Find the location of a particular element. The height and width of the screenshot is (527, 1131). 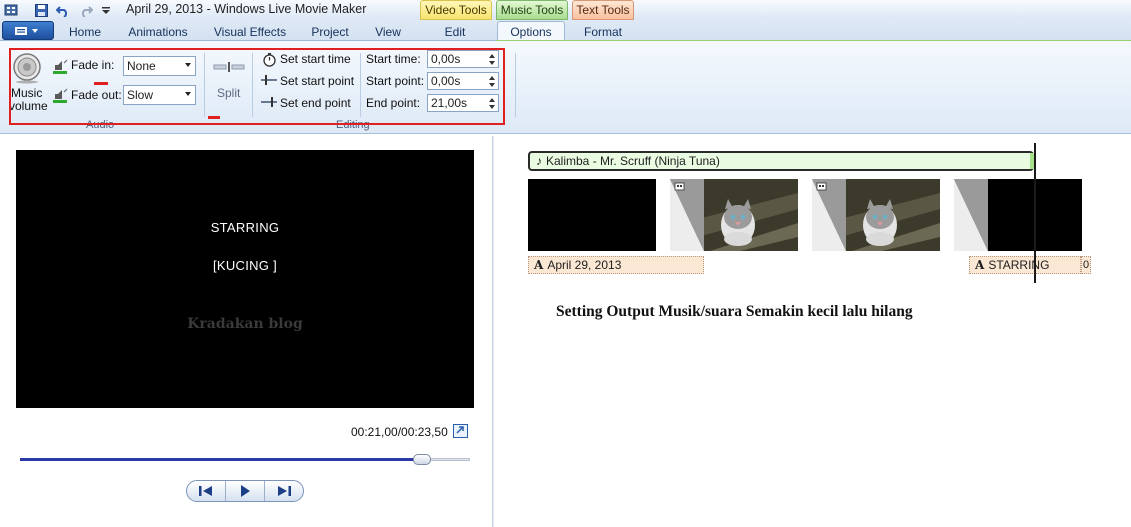

set-start-point-icon is located at coordinates (269, 80).